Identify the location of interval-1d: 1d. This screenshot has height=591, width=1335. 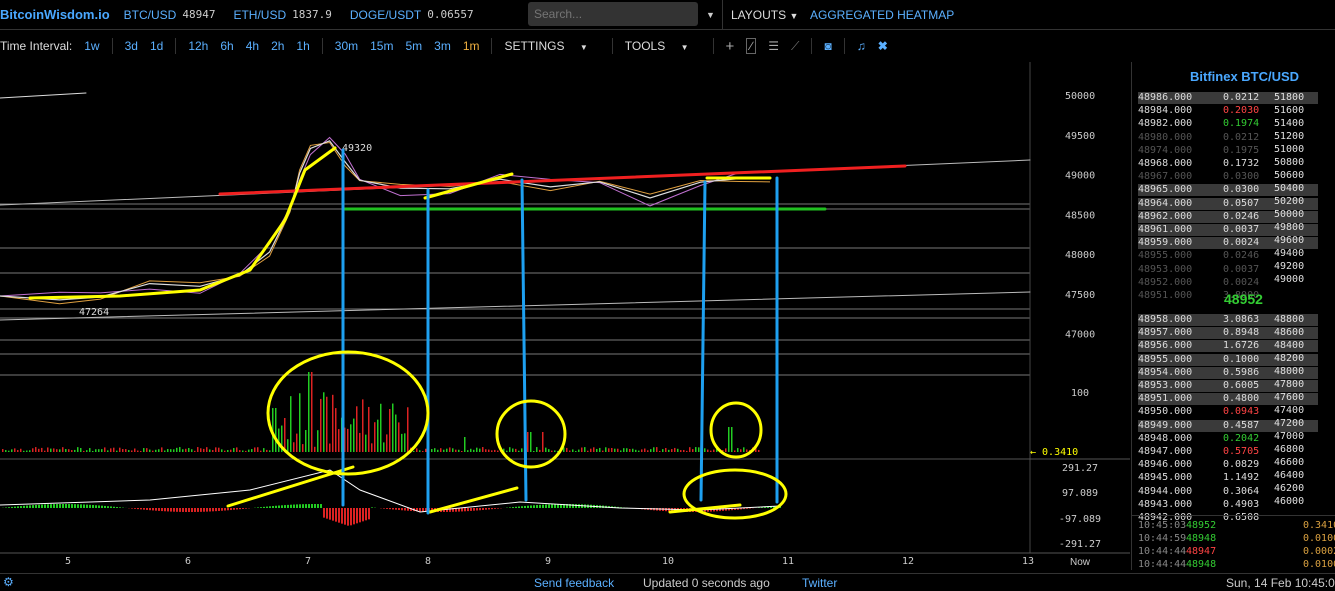
(156, 46).